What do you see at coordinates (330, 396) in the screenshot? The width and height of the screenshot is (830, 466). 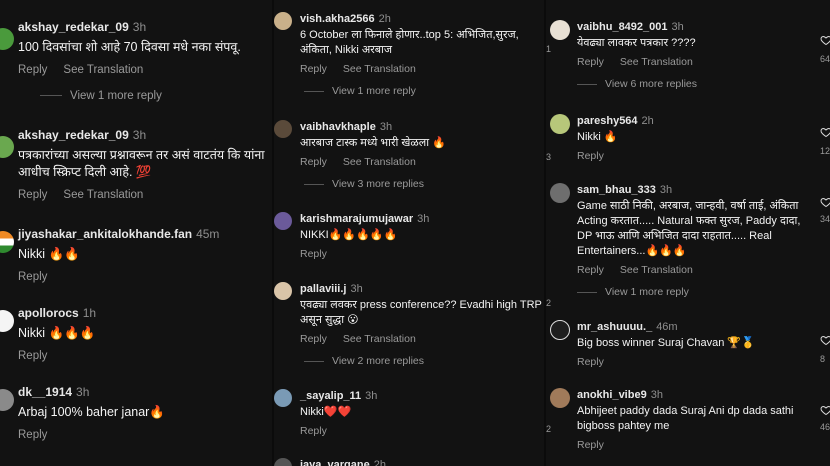 I see `comment-username: _sayalip_11` at bounding box center [330, 396].